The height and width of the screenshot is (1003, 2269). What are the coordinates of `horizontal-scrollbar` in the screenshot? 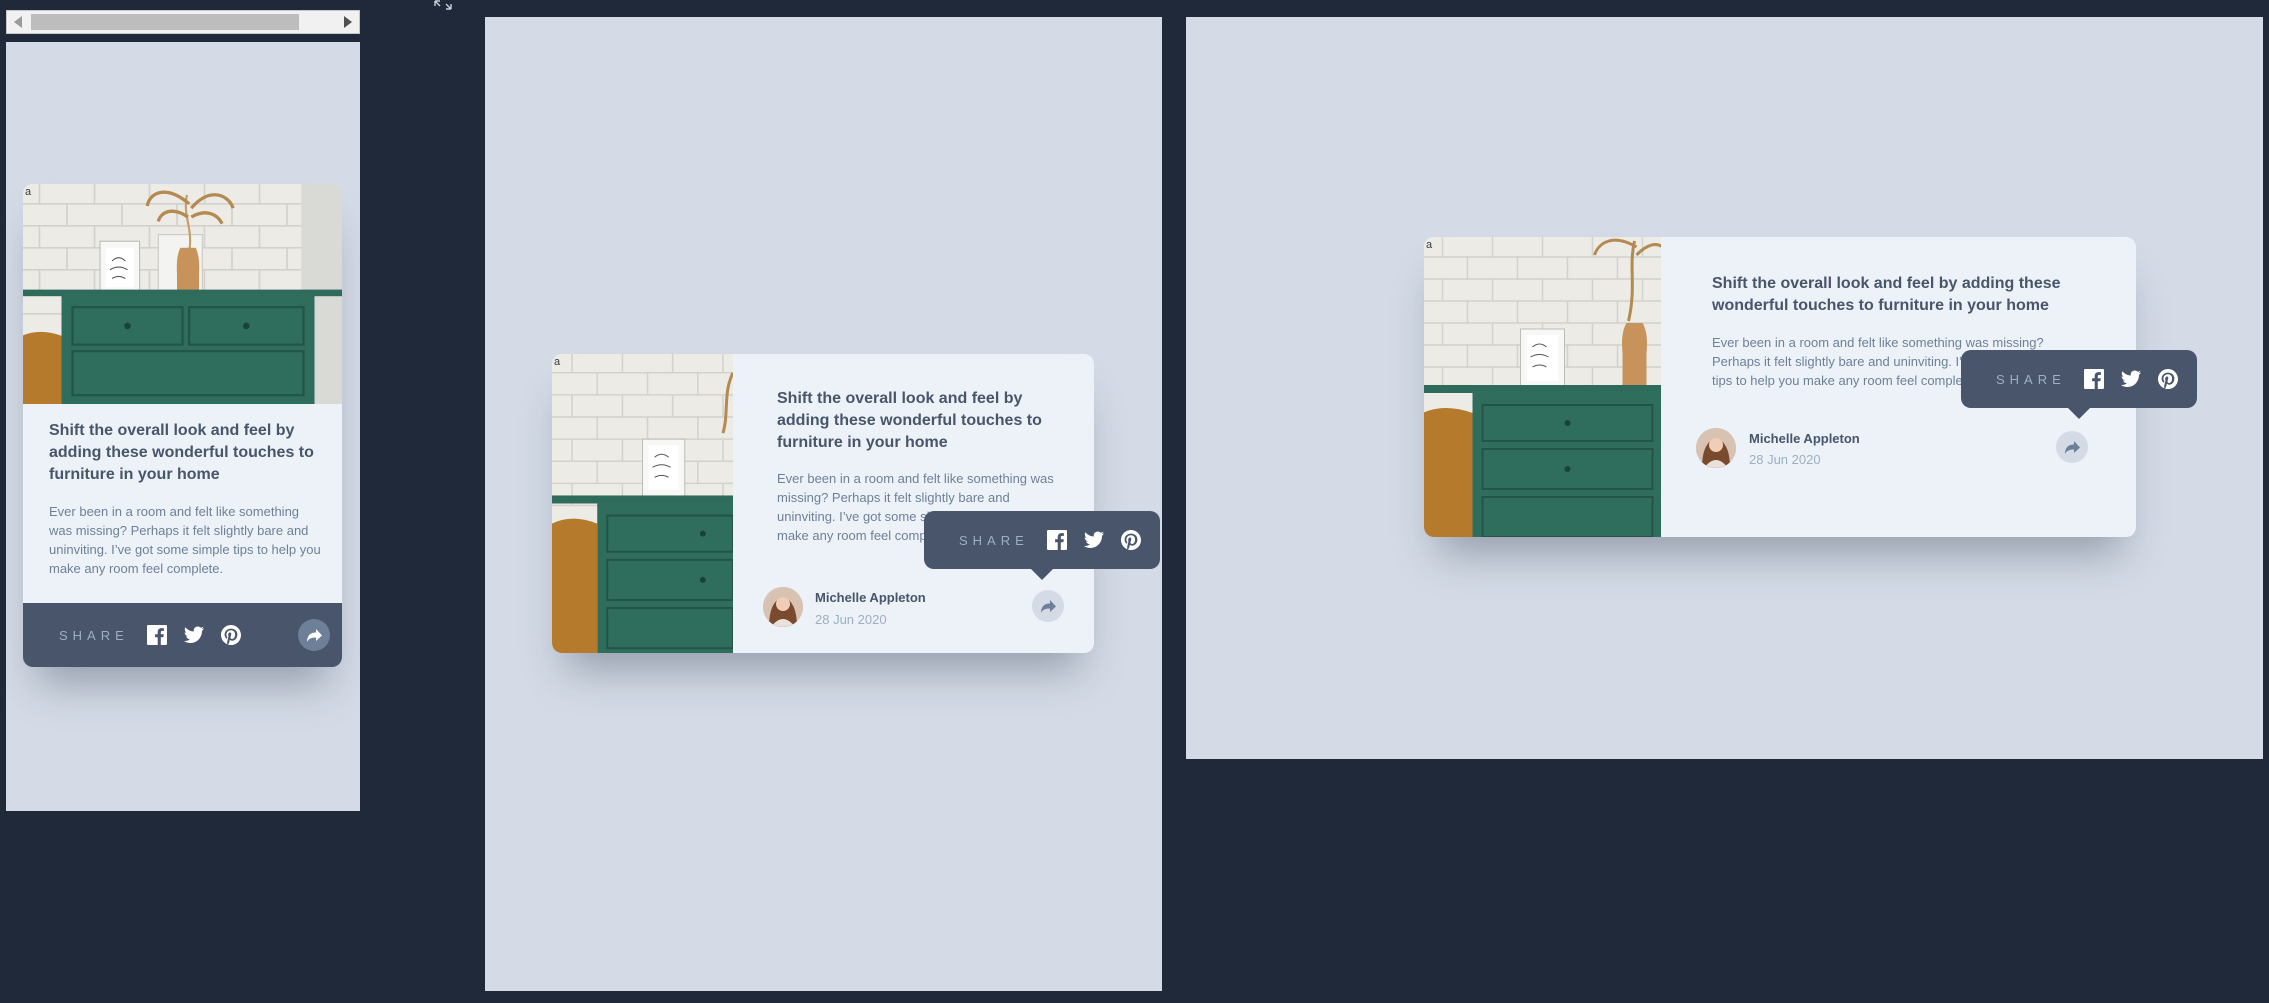 It's located at (183, 22).